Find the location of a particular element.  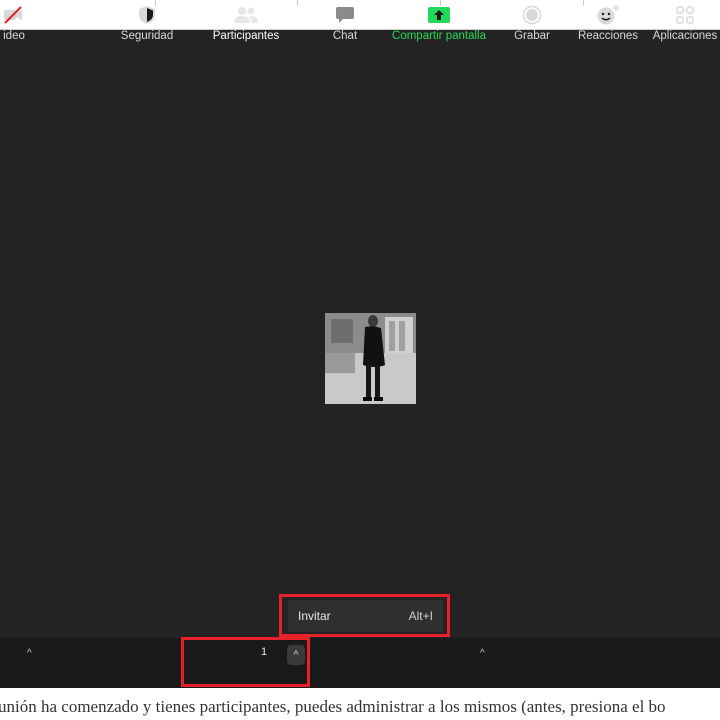

participants-options-caret: ^ is located at coordinates (296, 655).